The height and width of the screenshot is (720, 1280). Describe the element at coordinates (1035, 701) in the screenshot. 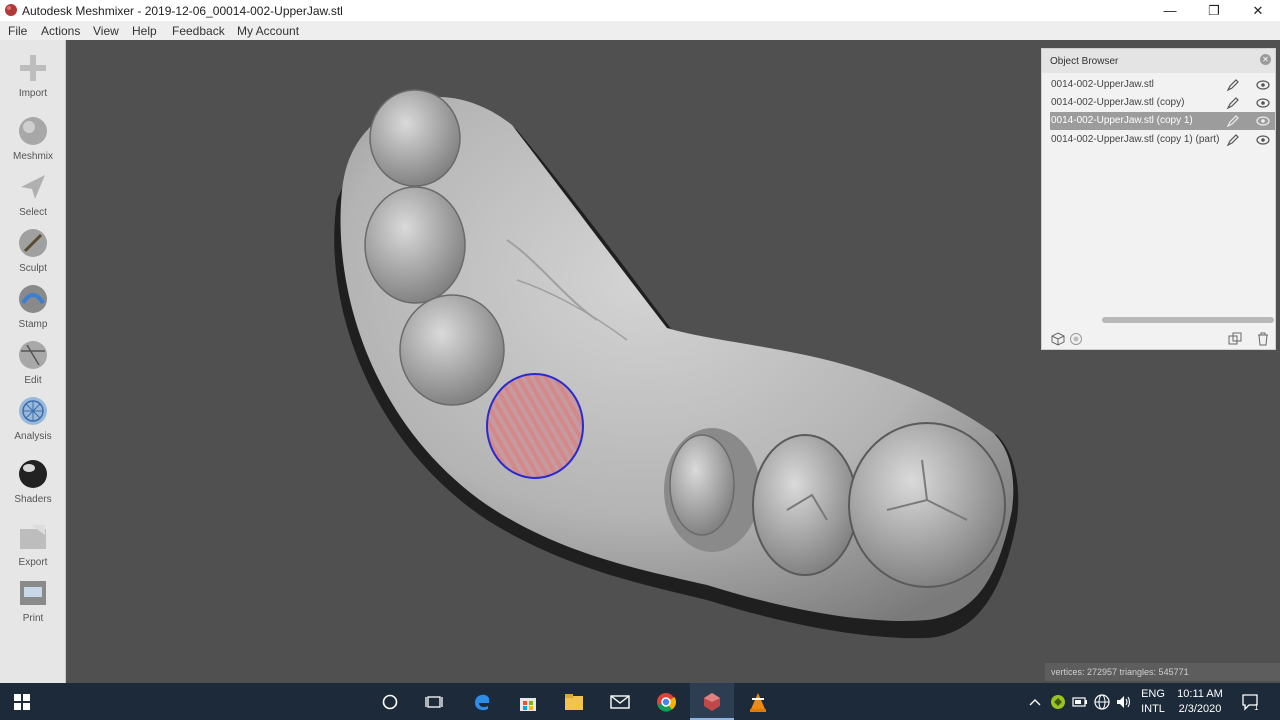

I see `show-hidden-icons` at that location.